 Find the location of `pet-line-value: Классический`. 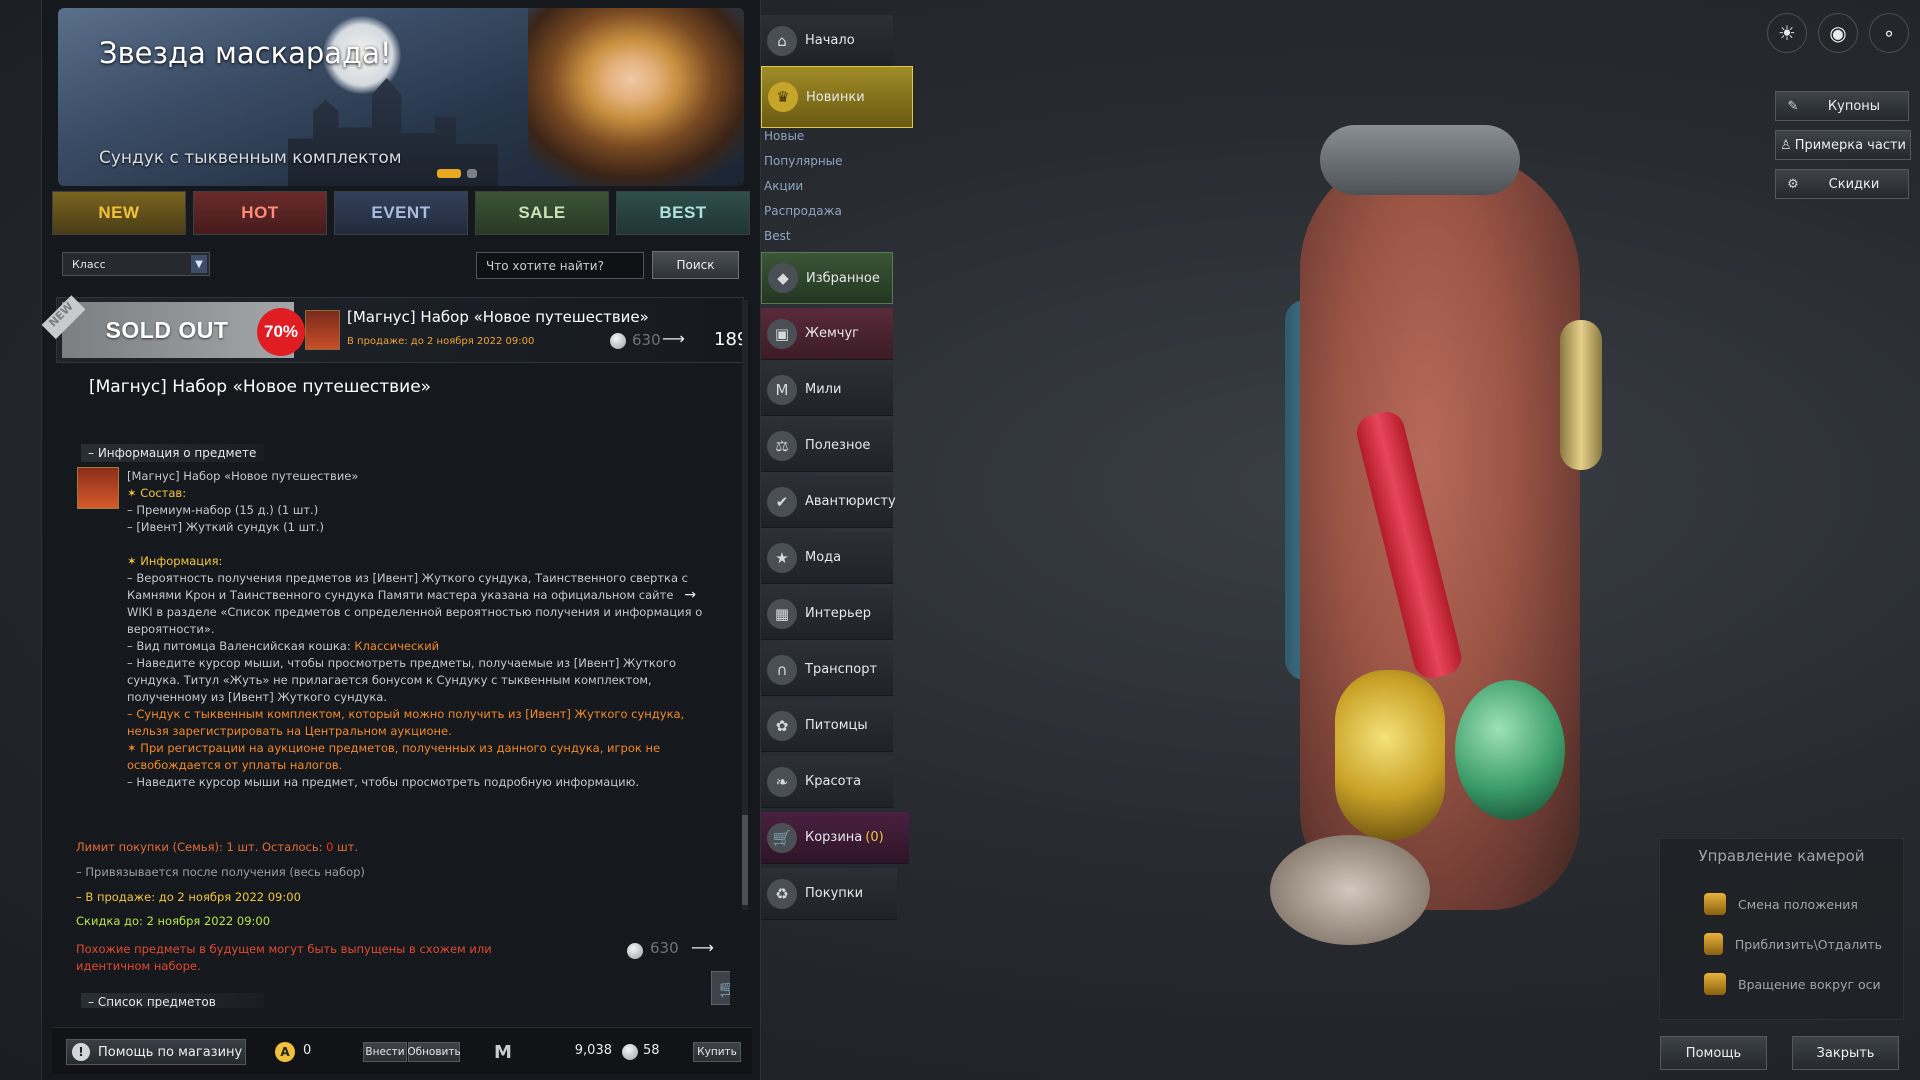

pet-line-value: Классический is located at coordinates (397, 646).